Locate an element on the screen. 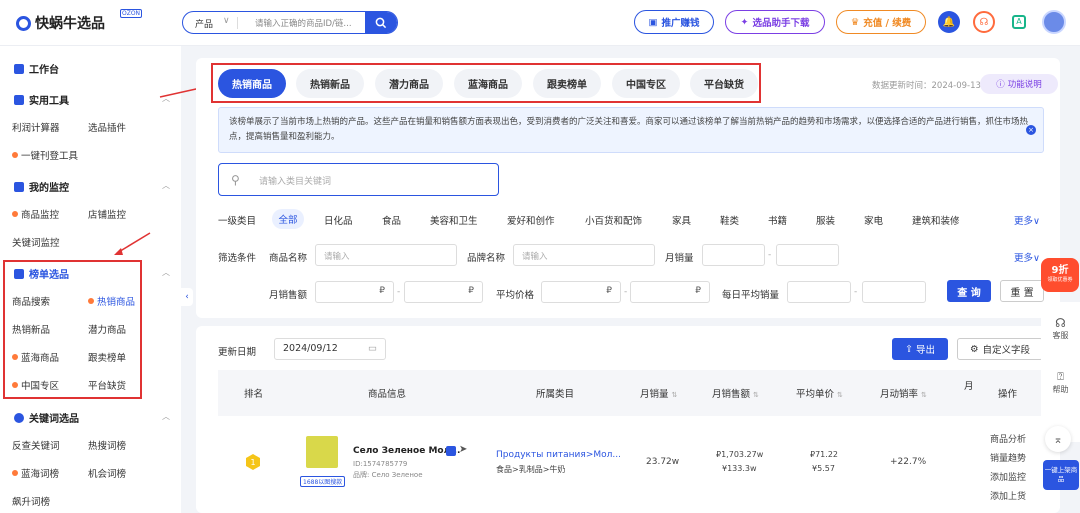 The image size is (1080, 513). close-icon: × is located at coordinates (1031, 130).